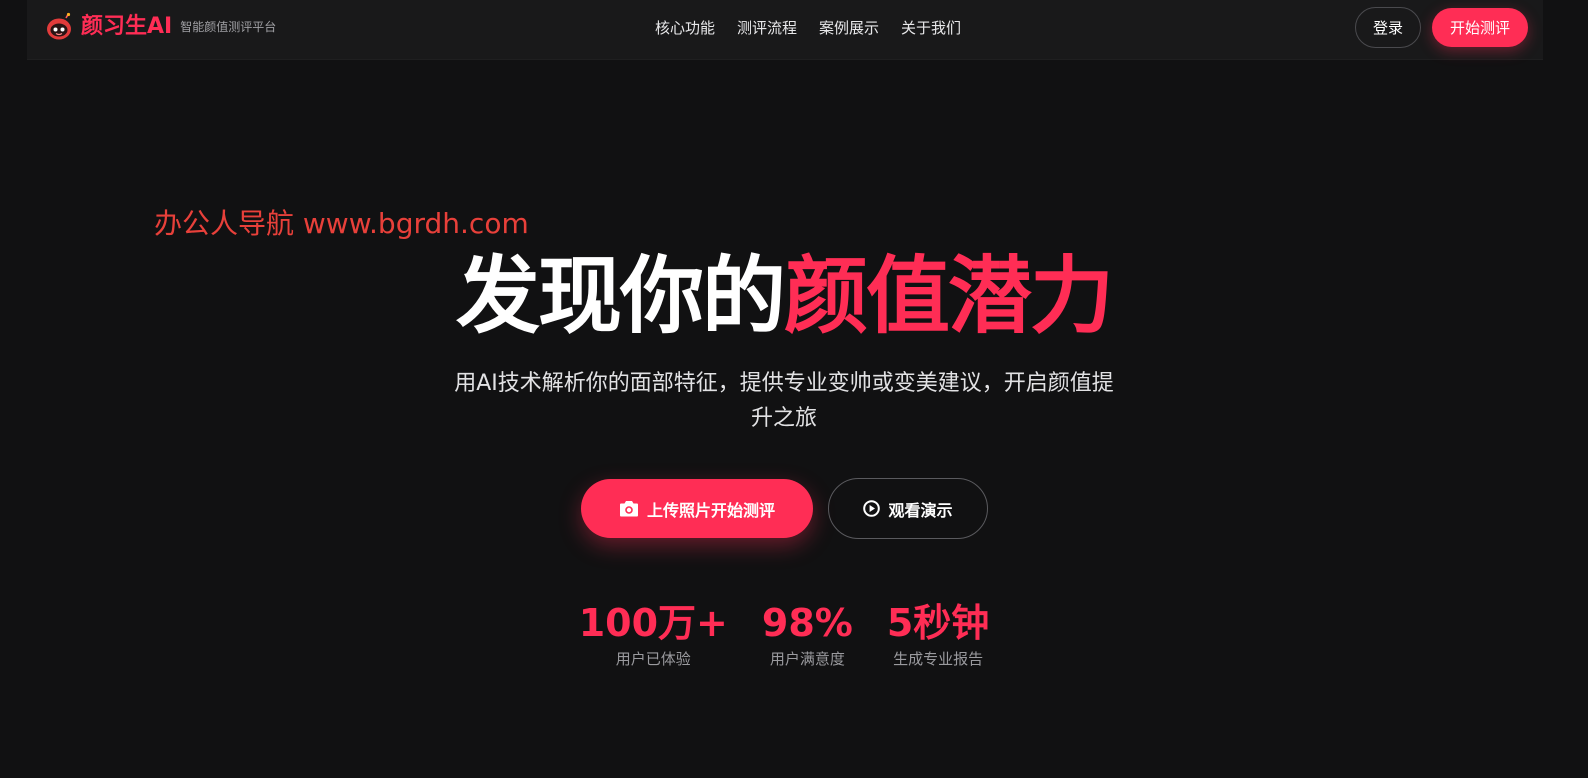 The width and height of the screenshot is (1588, 778). What do you see at coordinates (685, 28) in the screenshot?
I see `nav-link-core-features: 核心功能` at bounding box center [685, 28].